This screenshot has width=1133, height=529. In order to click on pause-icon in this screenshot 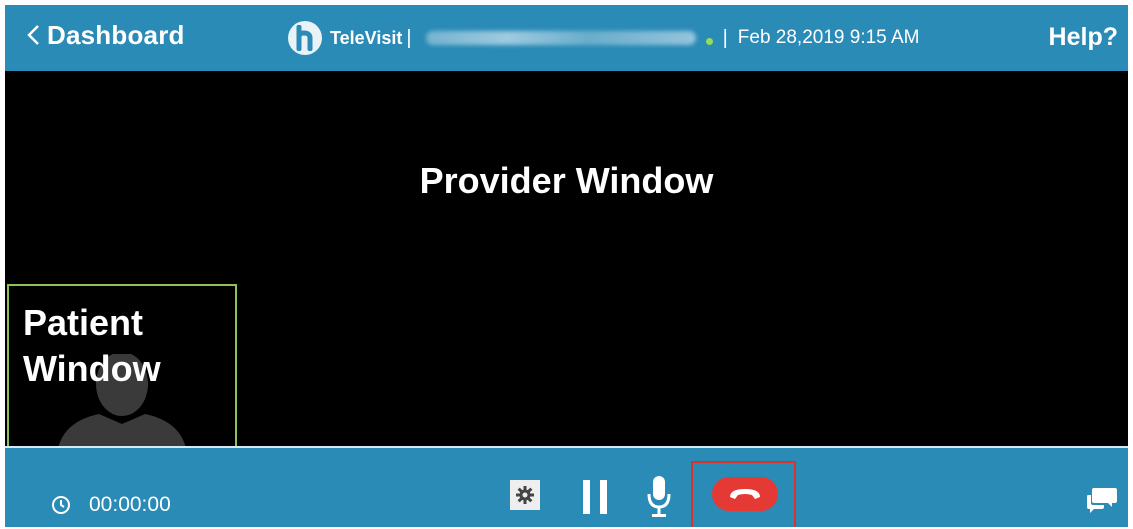, I will do `click(586, 497)`.